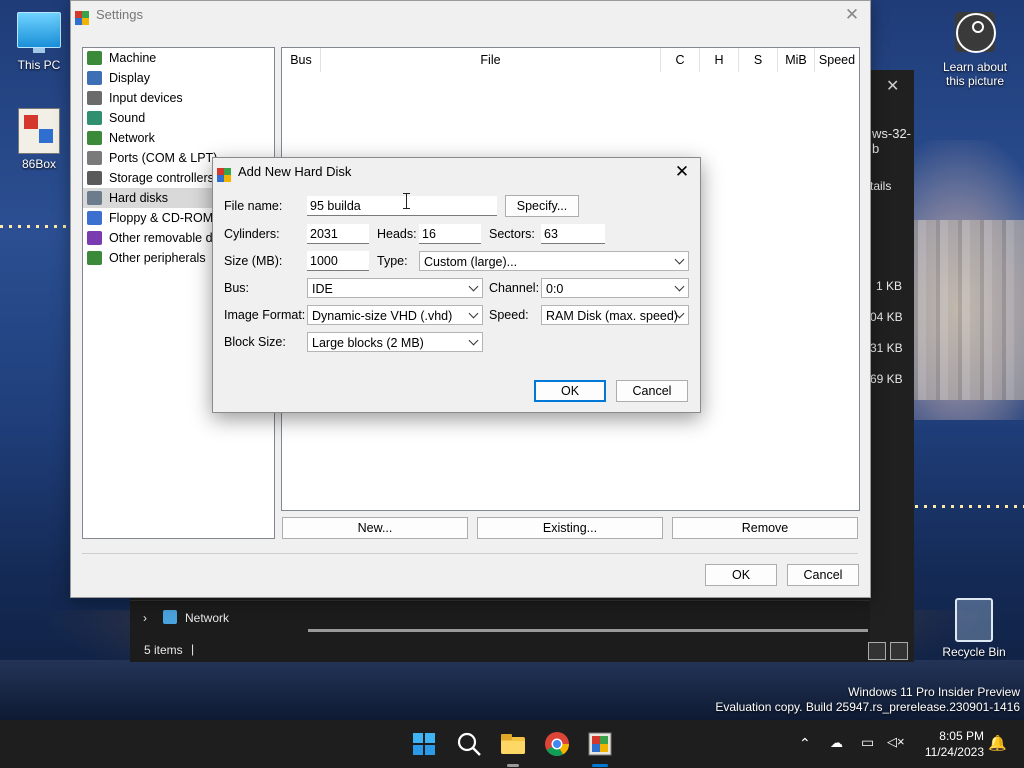  I want to click on column-header-file: File, so click(491, 60).